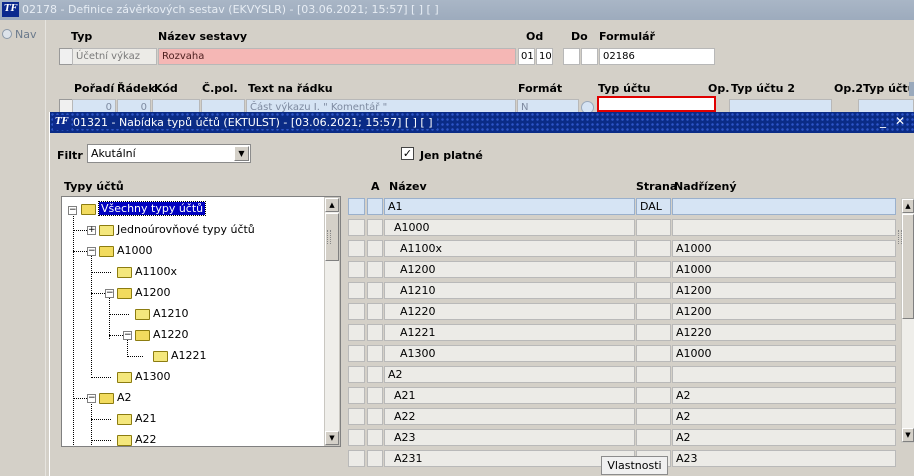  I want to click on tree-node-a1210: A1210, so click(171, 313).